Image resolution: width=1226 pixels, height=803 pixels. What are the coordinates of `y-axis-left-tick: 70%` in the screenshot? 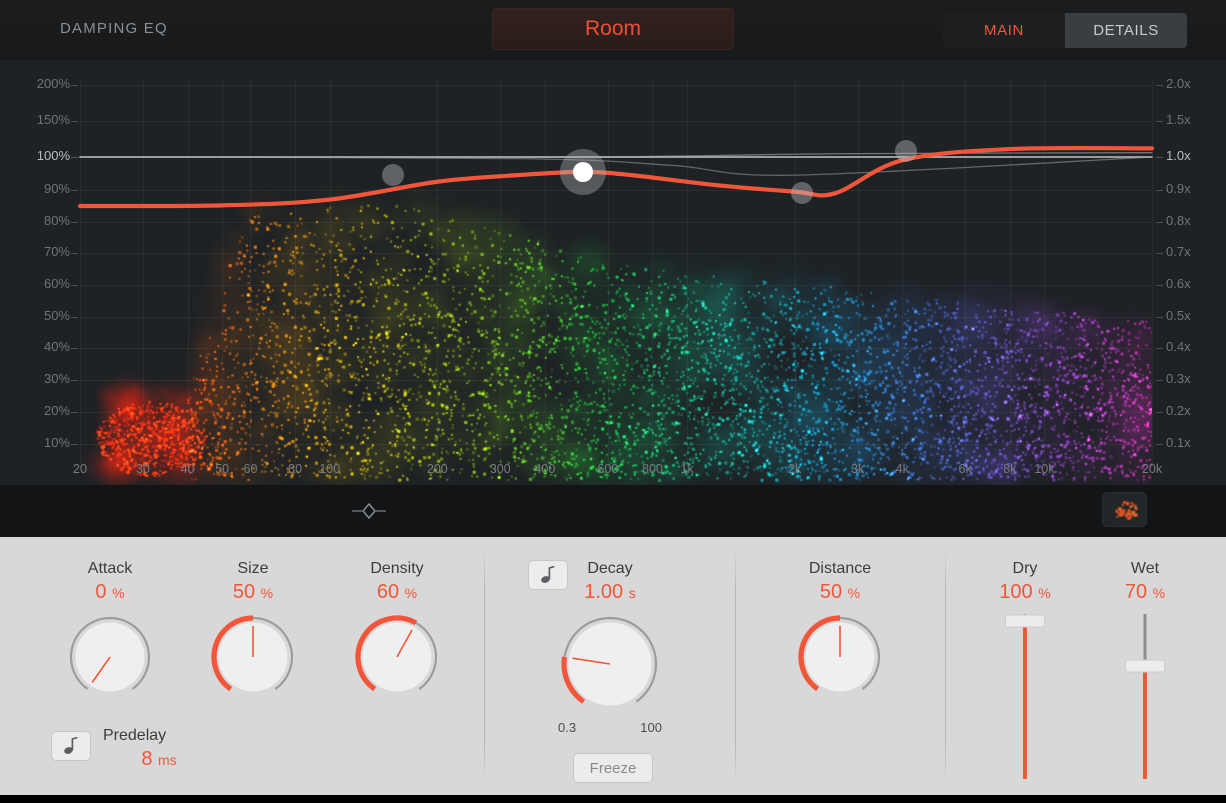 It's located at (56, 251).